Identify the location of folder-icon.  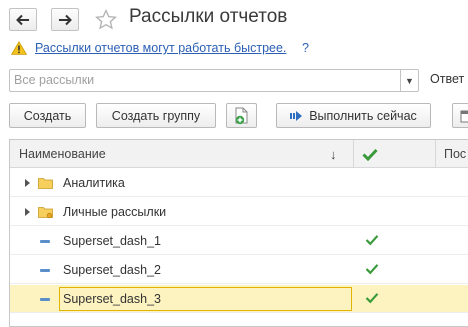
(45, 183).